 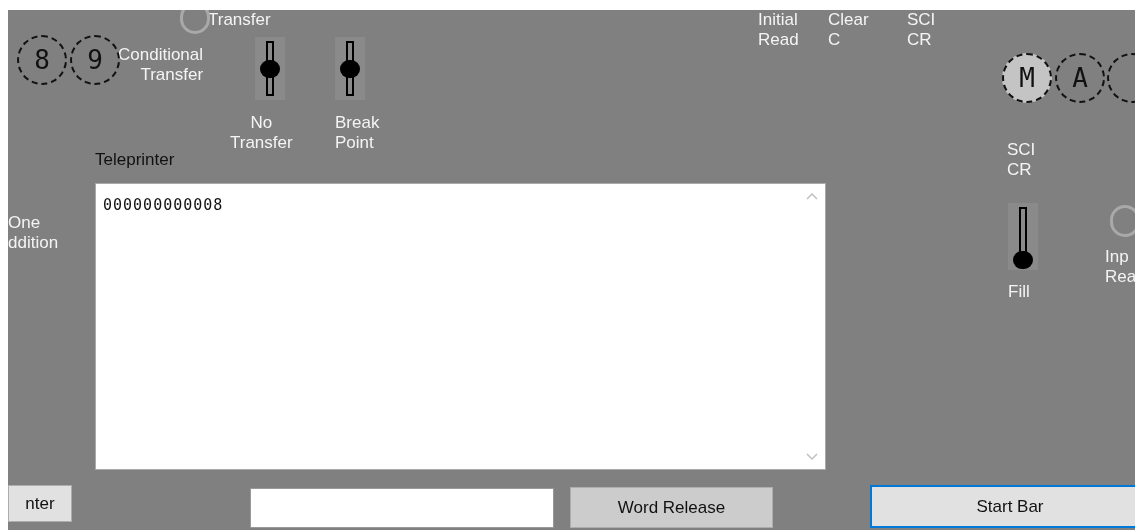 I want to click on label: Transfer, so click(x=239, y=20).